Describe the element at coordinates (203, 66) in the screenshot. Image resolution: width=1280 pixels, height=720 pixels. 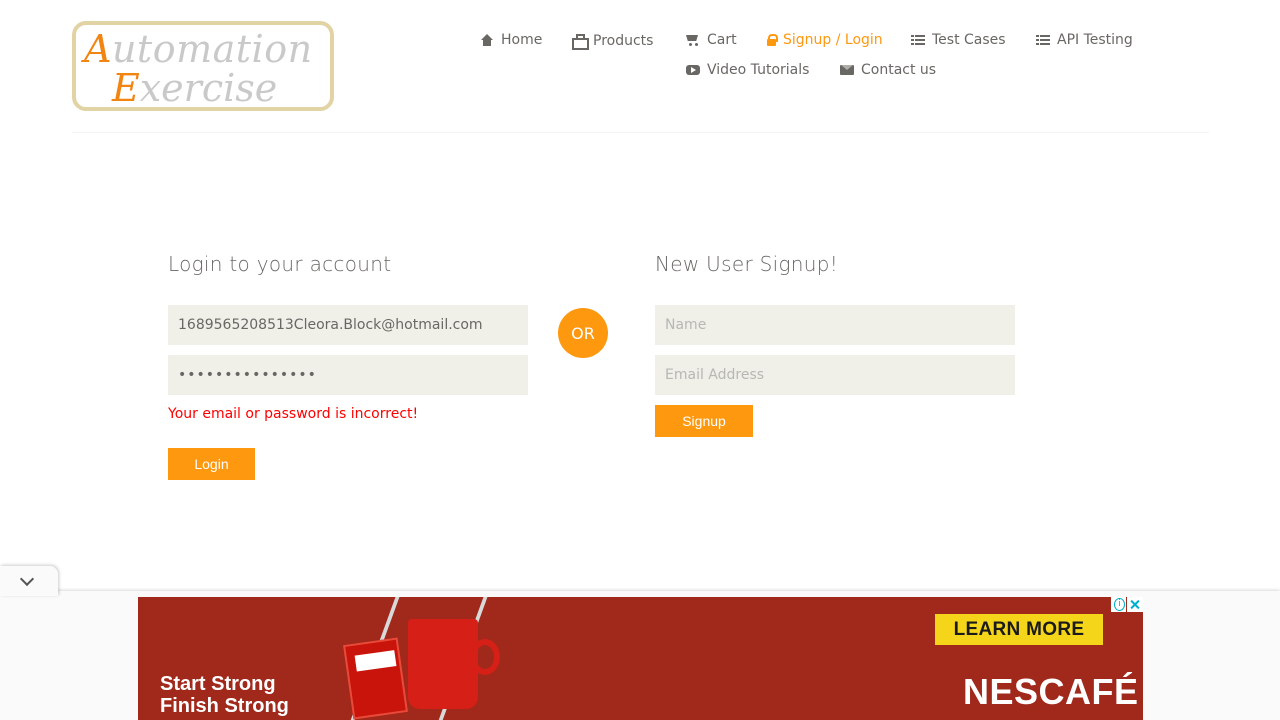
I see `automation-exercise-logo: Automation Exercise` at that location.